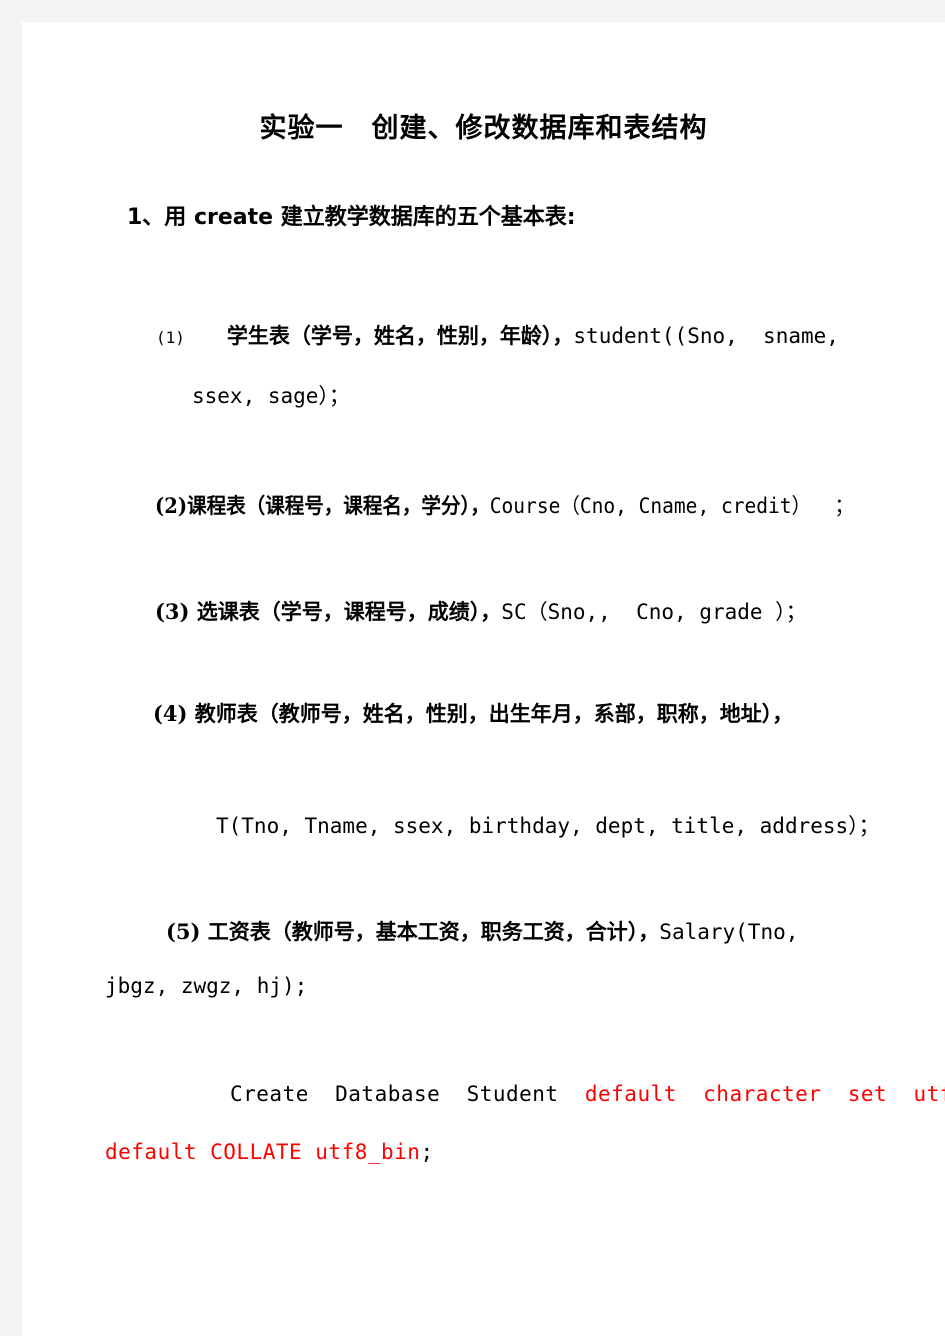 Image resolution: width=945 pixels, height=1336 pixels. I want to click on list-item-continuation: jbgz, zwgz, hj);, so click(206, 986).